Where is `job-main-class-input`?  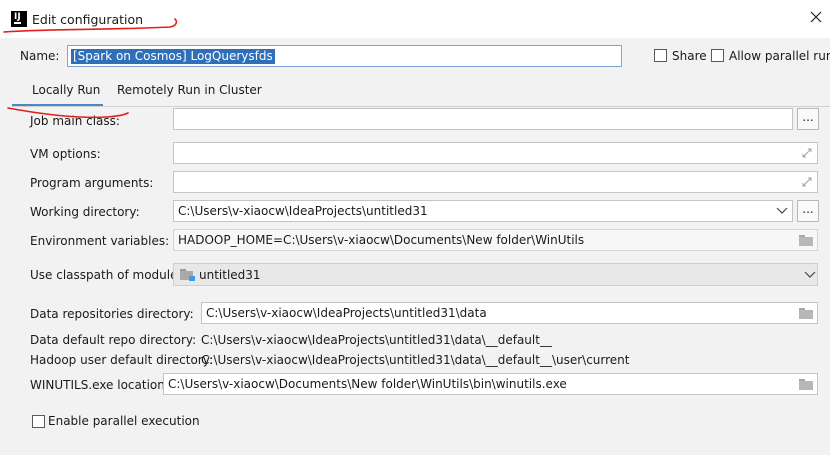 job-main-class-input is located at coordinates (483, 119).